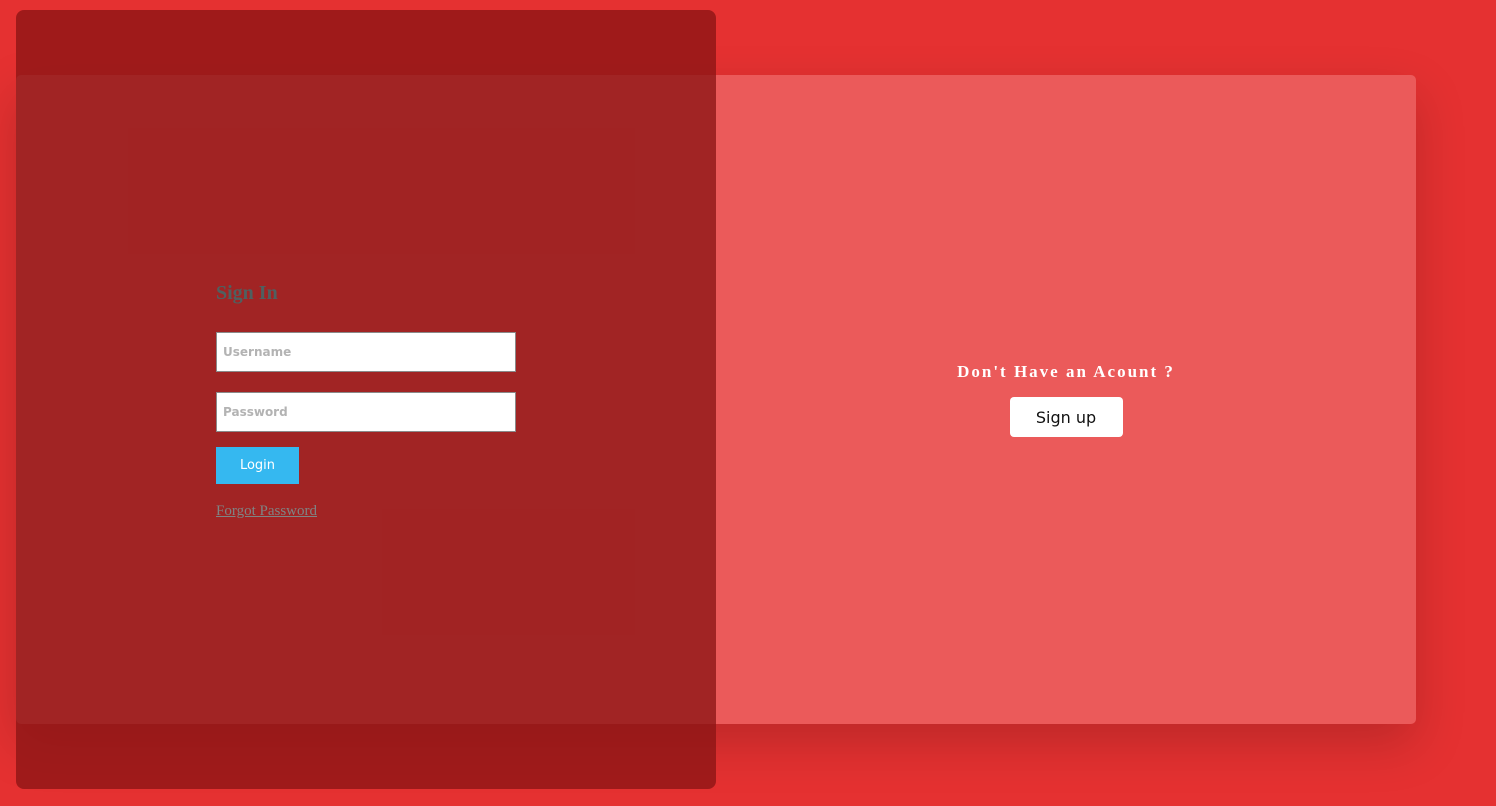 The image size is (1496, 806). I want to click on username-input, so click(366, 352).